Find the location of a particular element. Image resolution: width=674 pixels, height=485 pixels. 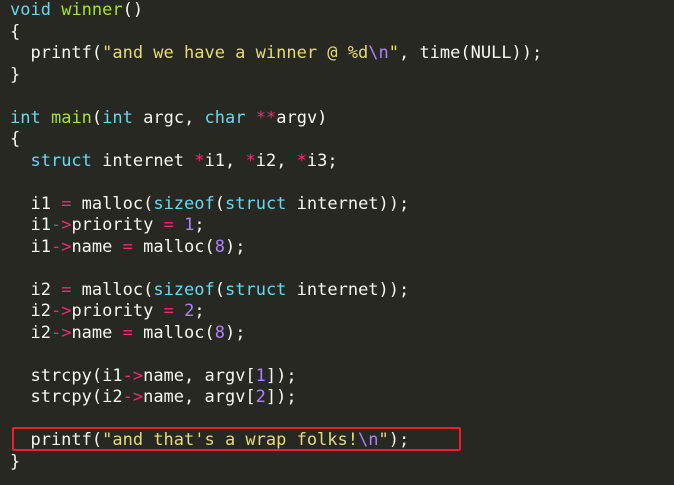

code-token: strcpy(i1 is located at coordinates (66, 375).